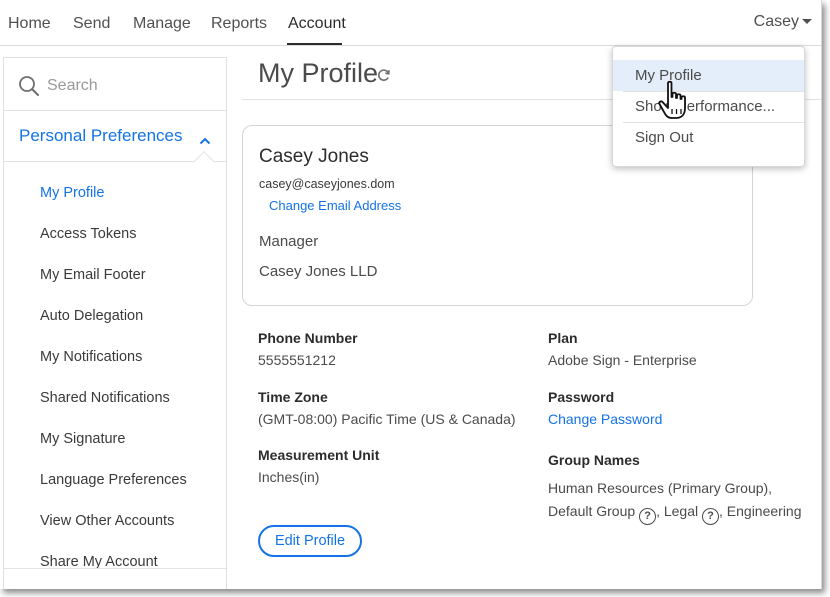  I want to click on group-names-part3: , Engineering, so click(760, 511).